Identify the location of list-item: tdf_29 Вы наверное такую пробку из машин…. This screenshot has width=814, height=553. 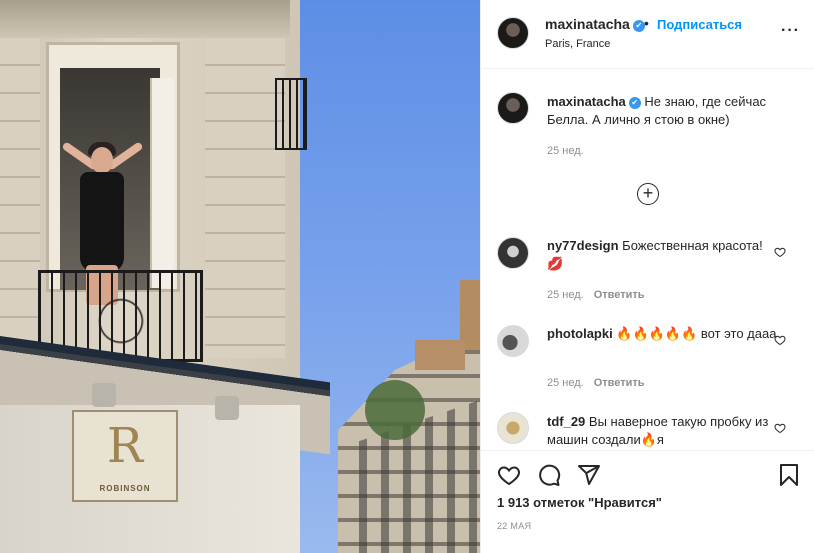
(662, 431).